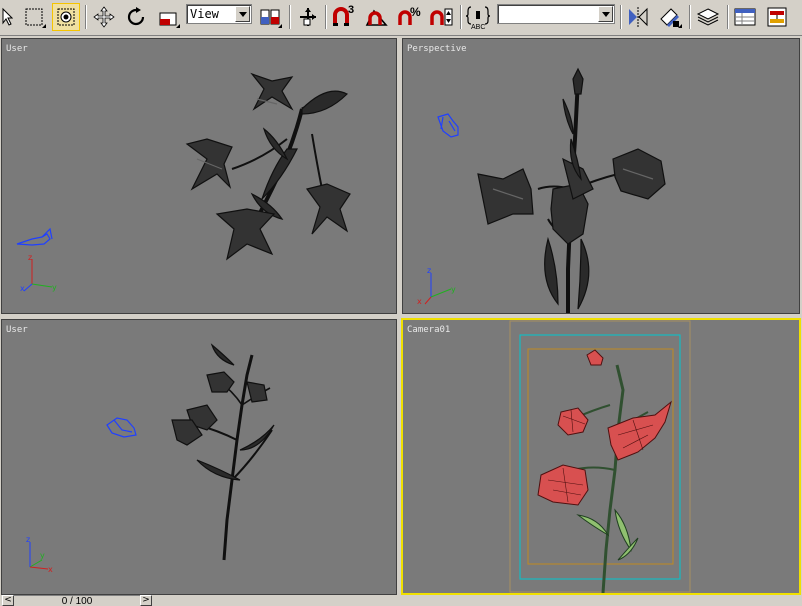 This screenshot has height=606, width=802. I want to click on reference-coordinate-dropdown: View, so click(219, 14).